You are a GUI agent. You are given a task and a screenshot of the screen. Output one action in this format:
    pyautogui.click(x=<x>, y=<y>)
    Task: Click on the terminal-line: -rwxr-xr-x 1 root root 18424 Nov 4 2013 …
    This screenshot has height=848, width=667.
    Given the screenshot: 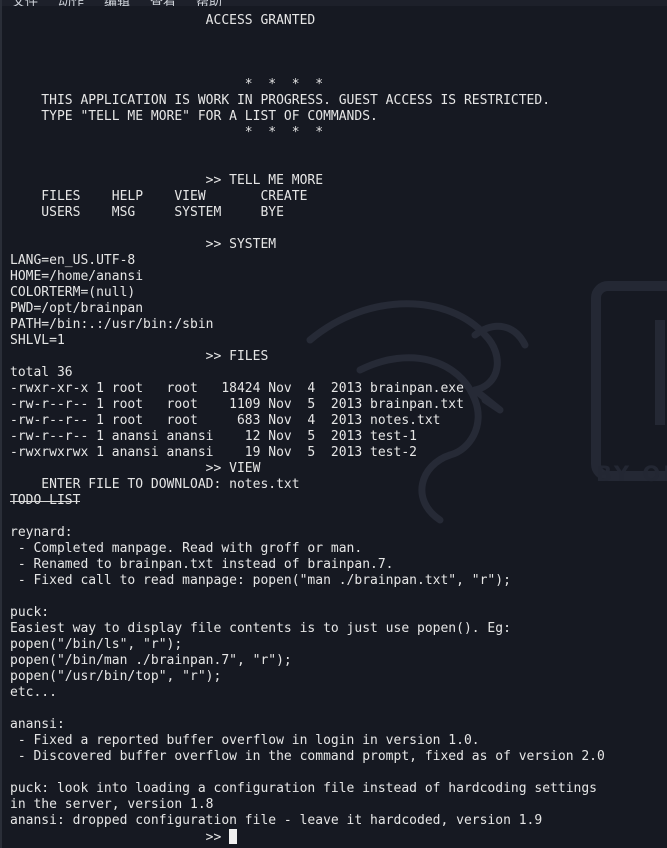 What is the action you would take?
    pyautogui.click(x=237, y=388)
    